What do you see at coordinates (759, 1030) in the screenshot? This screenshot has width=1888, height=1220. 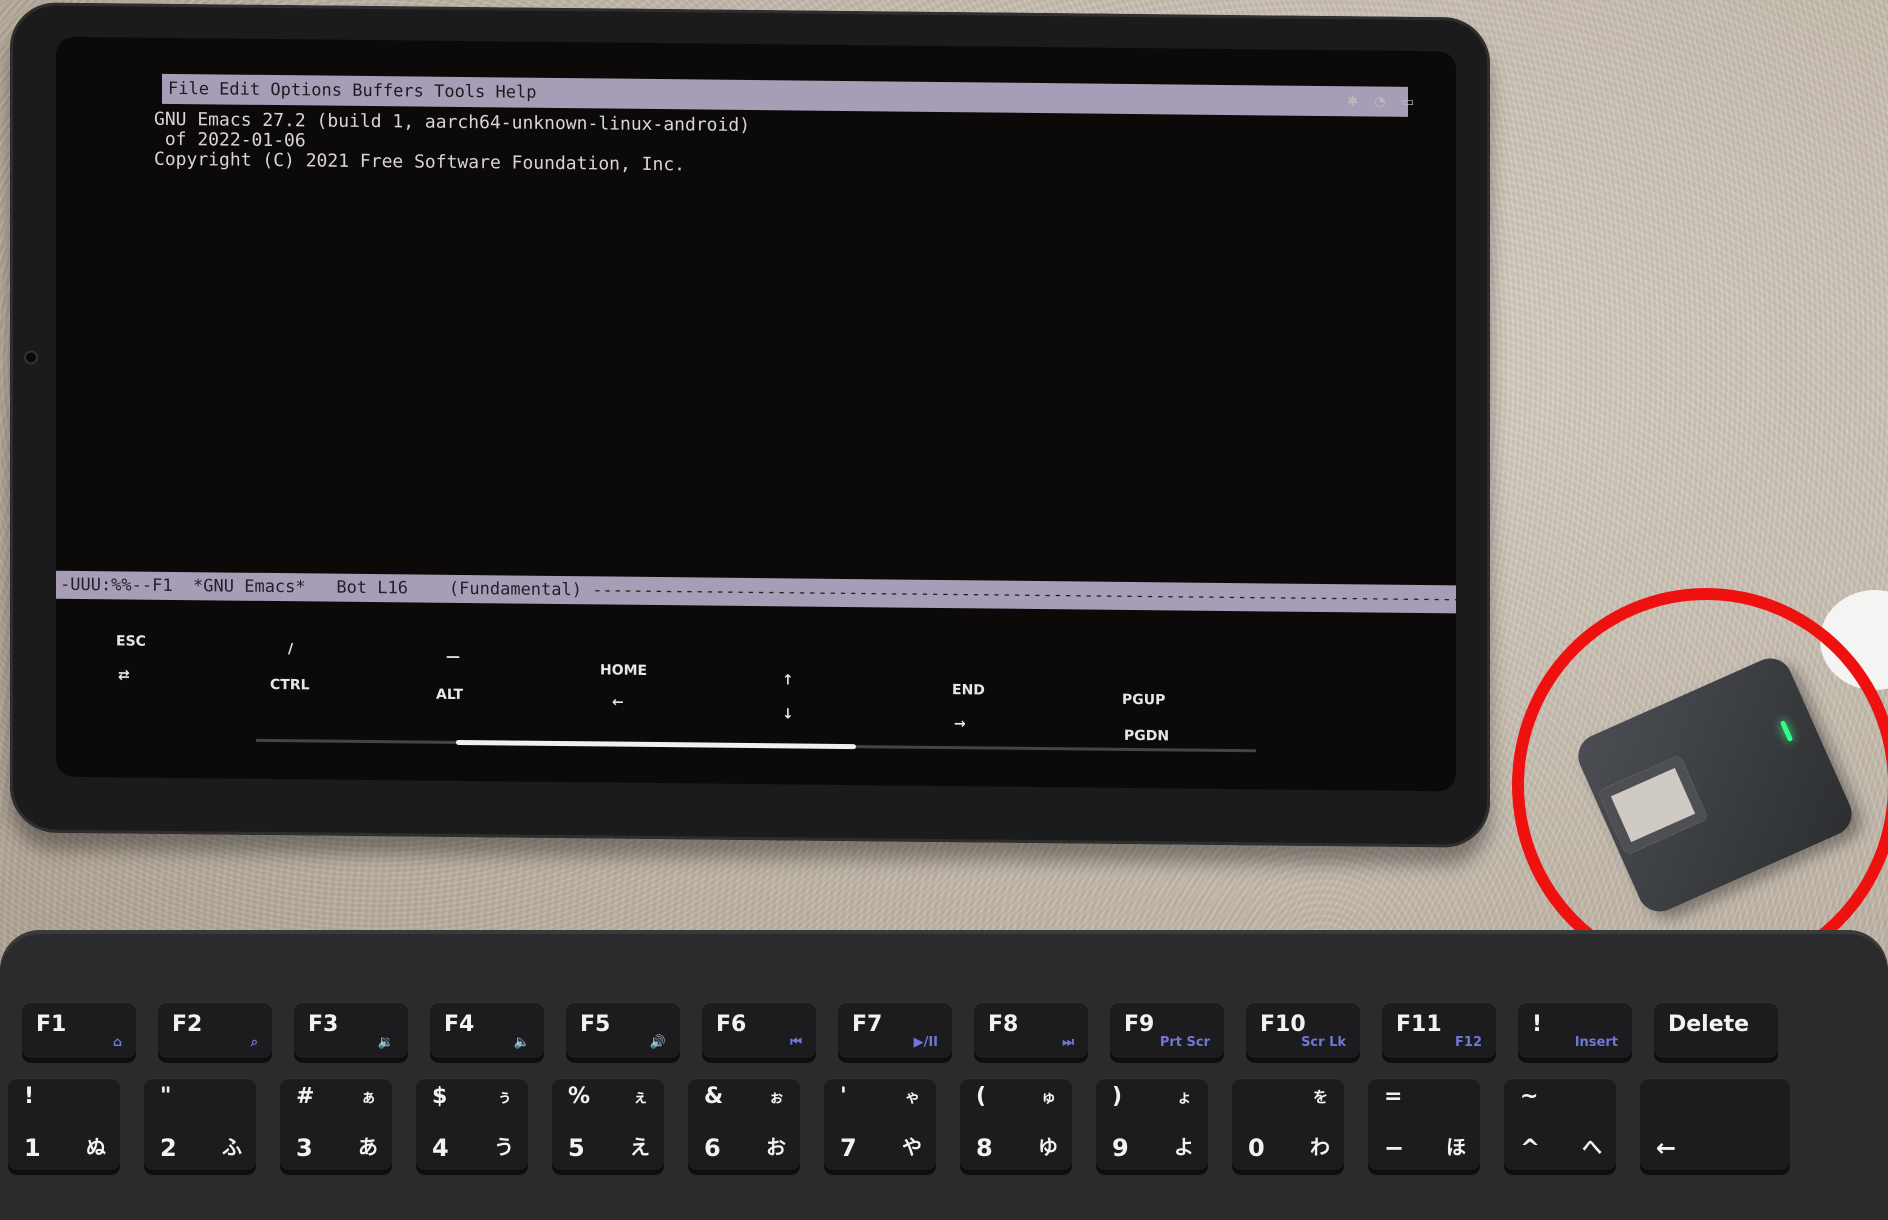 I see `fn-key: F6 ⏮` at bounding box center [759, 1030].